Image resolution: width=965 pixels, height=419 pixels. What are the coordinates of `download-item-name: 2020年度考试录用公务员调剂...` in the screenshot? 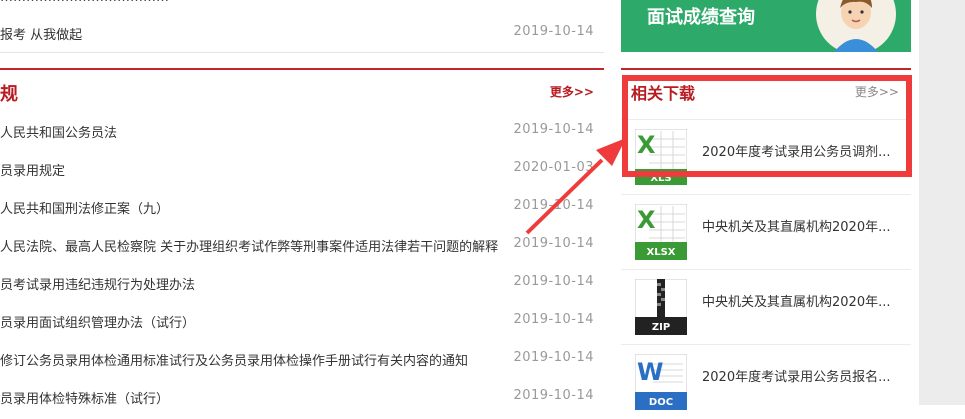 It's located at (802, 150).